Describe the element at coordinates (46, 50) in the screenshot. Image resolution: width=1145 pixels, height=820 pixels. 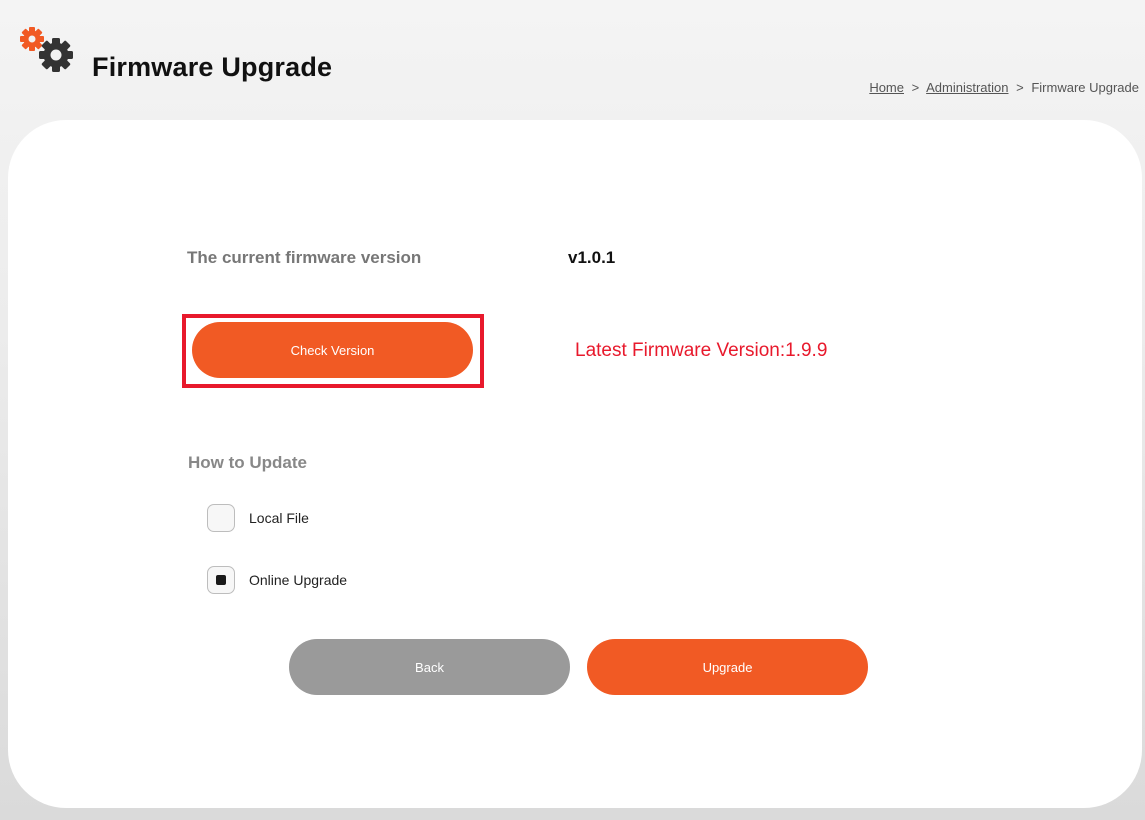
I see `gears-icon` at that location.